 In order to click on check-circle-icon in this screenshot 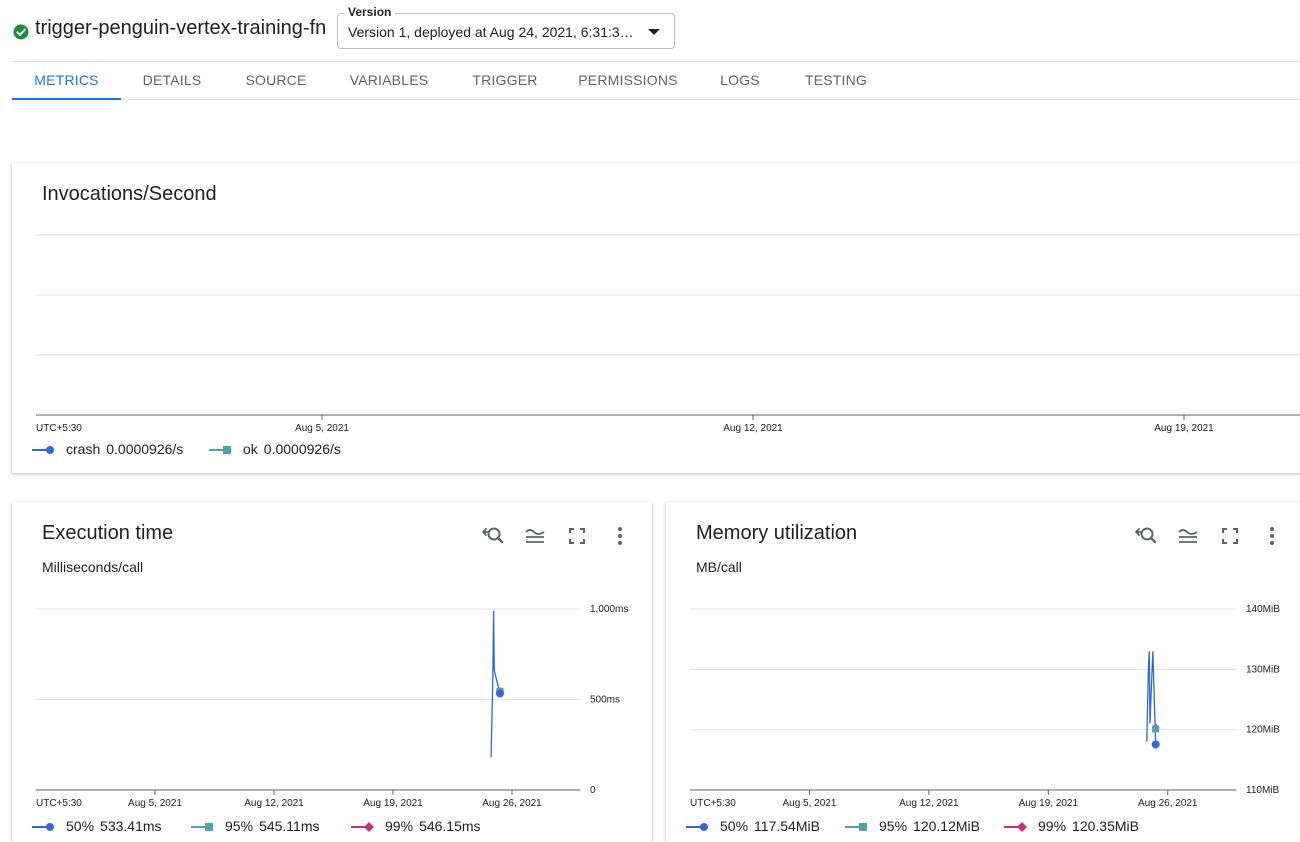, I will do `click(21, 32)`.